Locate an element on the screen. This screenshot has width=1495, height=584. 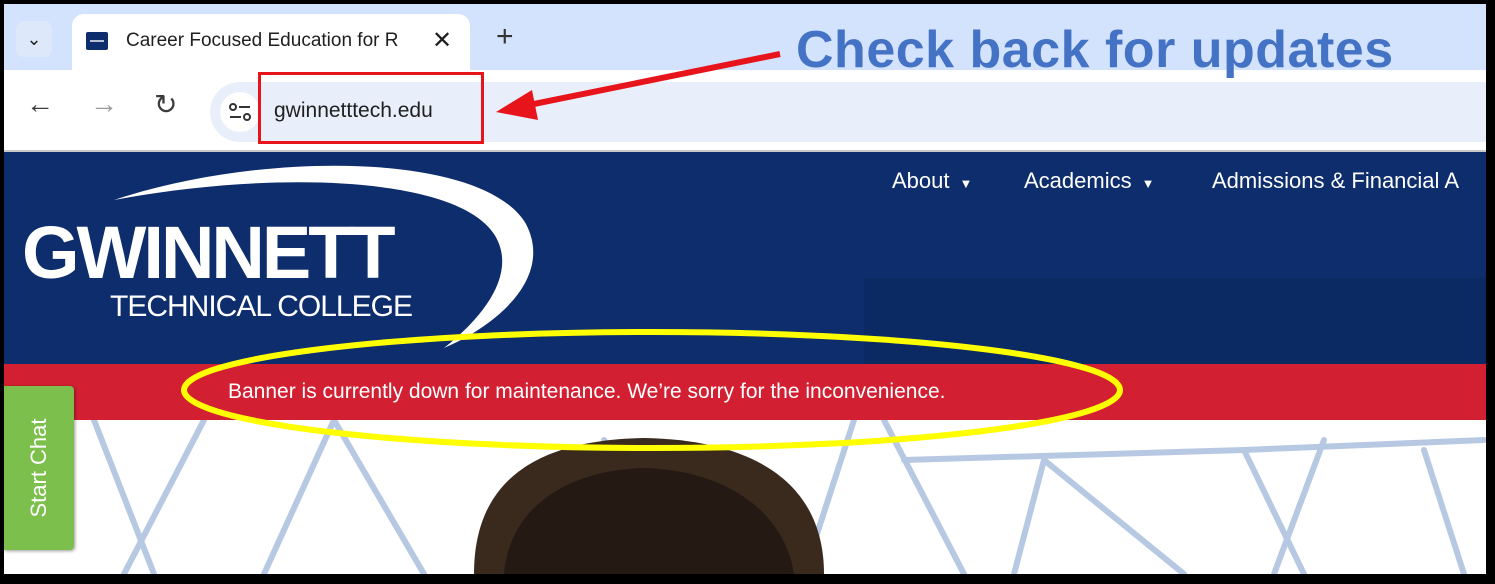
reload-icon: ↻ is located at coordinates (165, 104).